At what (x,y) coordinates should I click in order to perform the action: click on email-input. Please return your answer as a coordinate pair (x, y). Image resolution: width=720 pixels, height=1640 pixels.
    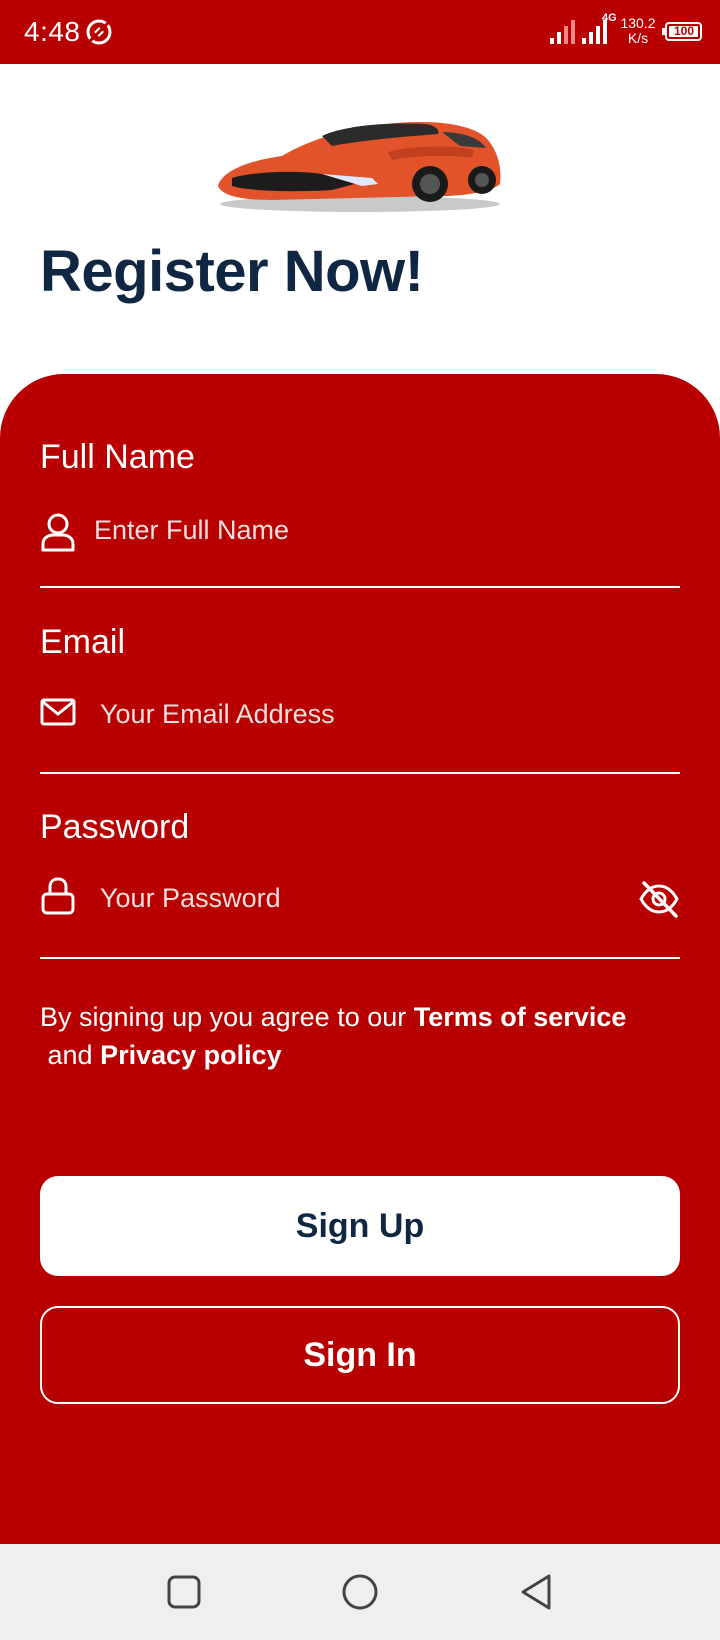
    Looking at the image, I should click on (360, 714).